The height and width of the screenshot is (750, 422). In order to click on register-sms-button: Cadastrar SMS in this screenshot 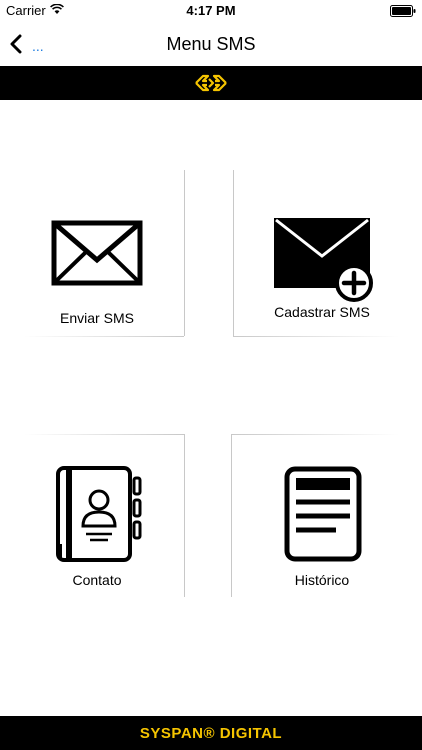, I will do `click(322, 270)`.